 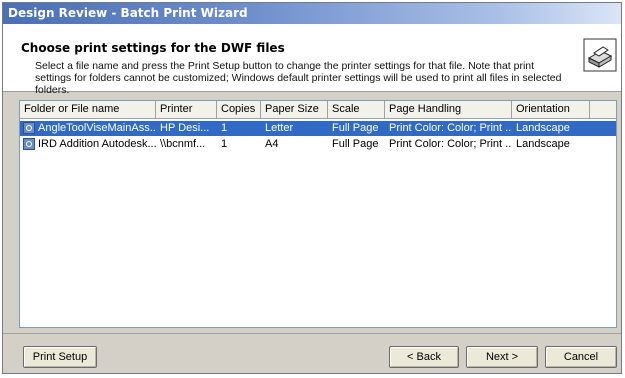 What do you see at coordinates (279, 128) in the screenshot?
I see `cell-paper-size: Letter` at bounding box center [279, 128].